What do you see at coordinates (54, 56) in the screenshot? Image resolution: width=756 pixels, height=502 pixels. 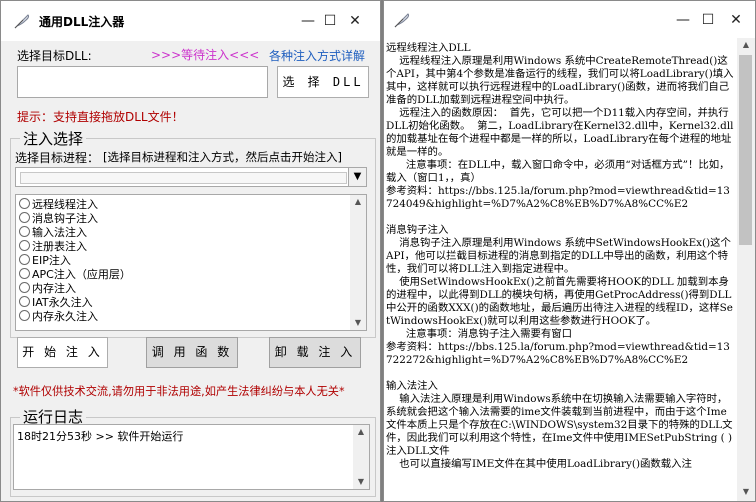 I see `dll-label: 选择目标DLL:` at bounding box center [54, 56].